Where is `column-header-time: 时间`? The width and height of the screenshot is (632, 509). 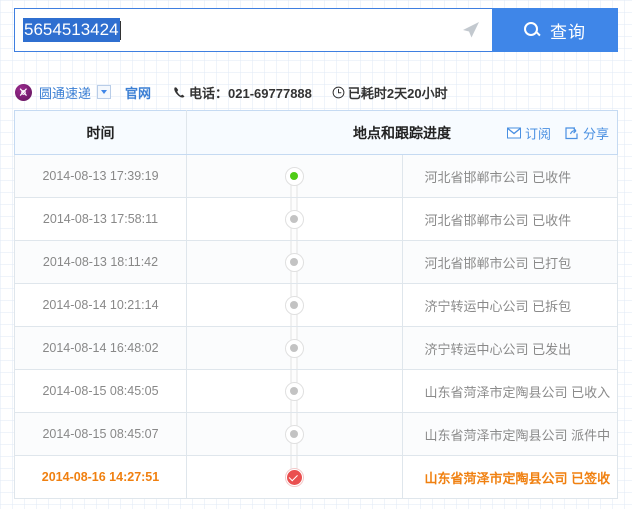
column-header-time: 时间 is located at coordinates (100, 132).